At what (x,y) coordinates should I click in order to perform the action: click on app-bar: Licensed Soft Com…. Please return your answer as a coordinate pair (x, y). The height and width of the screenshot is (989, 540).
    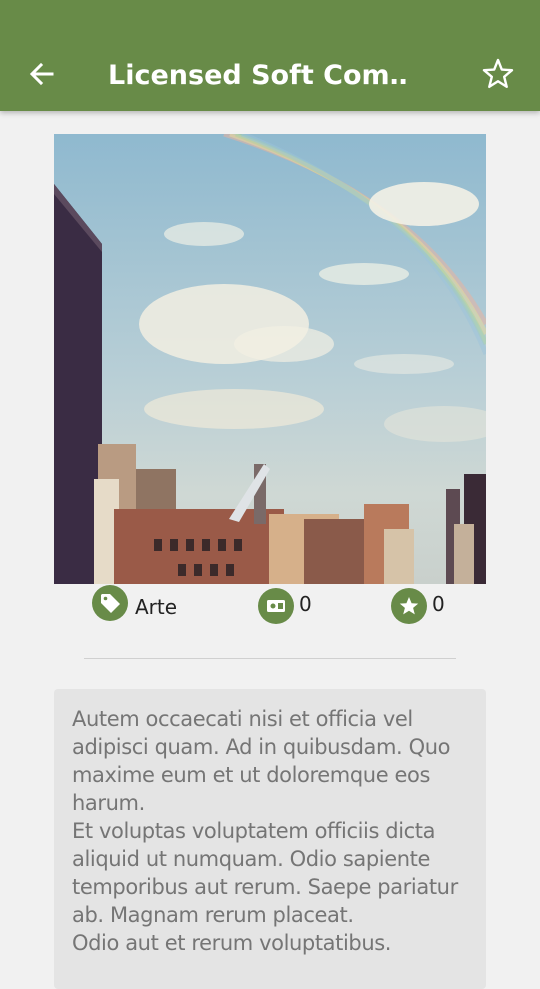
    Looking at the image, I should click on (270, 55).